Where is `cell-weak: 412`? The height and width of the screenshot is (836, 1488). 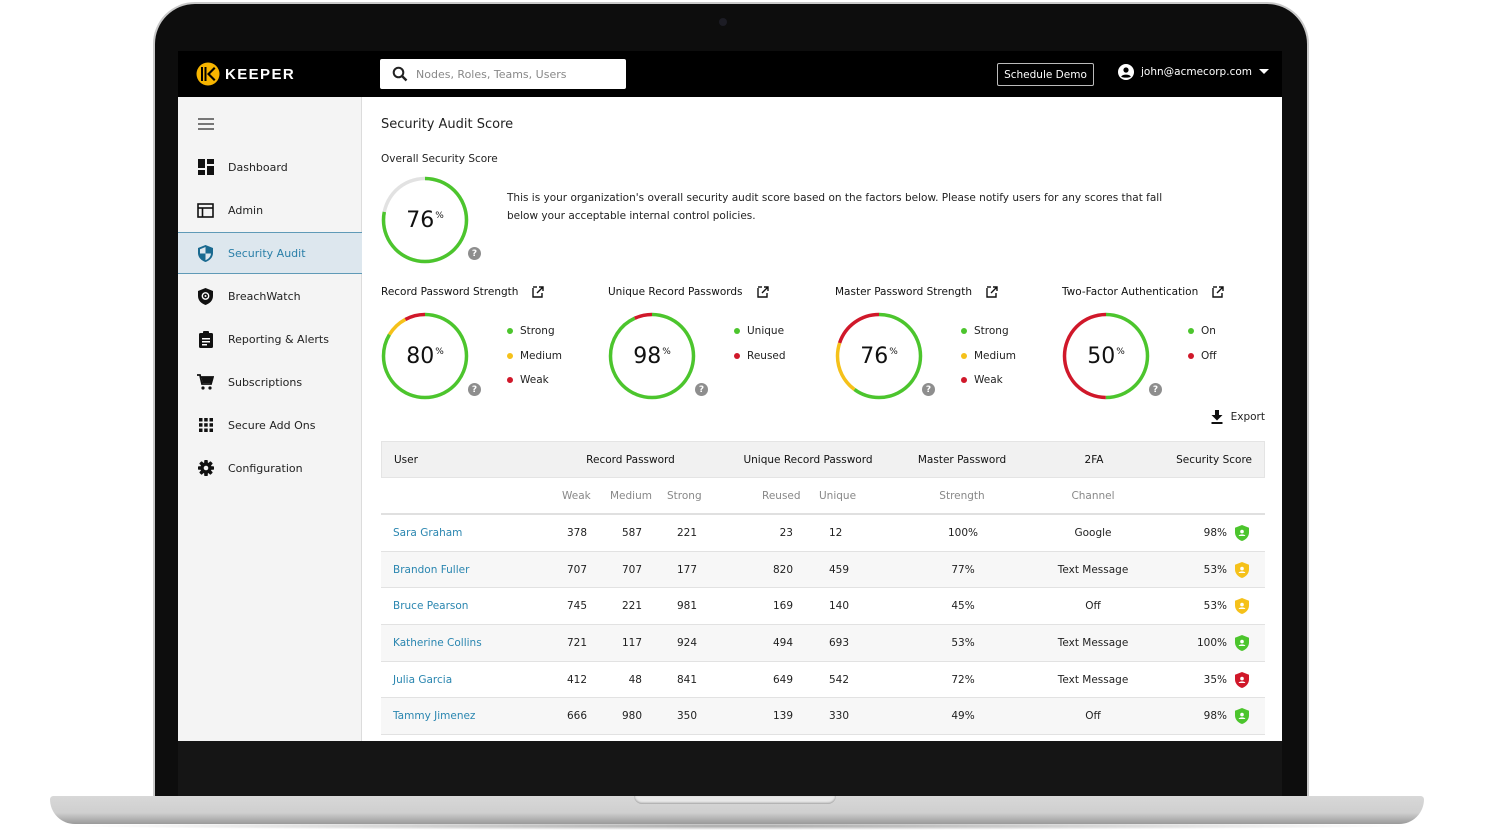 cell-weak: 412 is located at coordinates (576, 679).